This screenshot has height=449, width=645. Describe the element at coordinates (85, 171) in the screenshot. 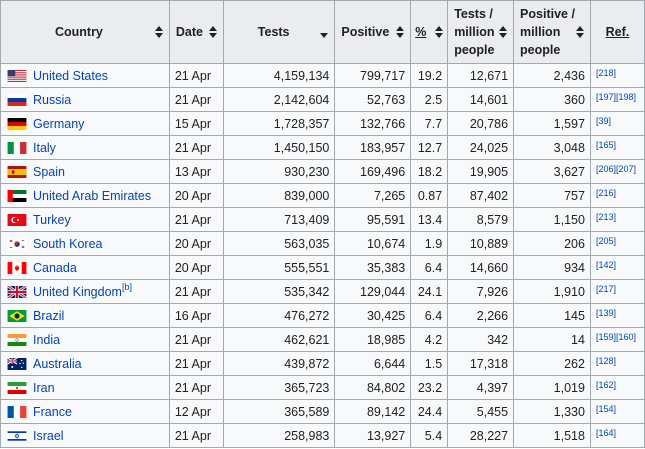

I see `country-cell: Spain` at that location.